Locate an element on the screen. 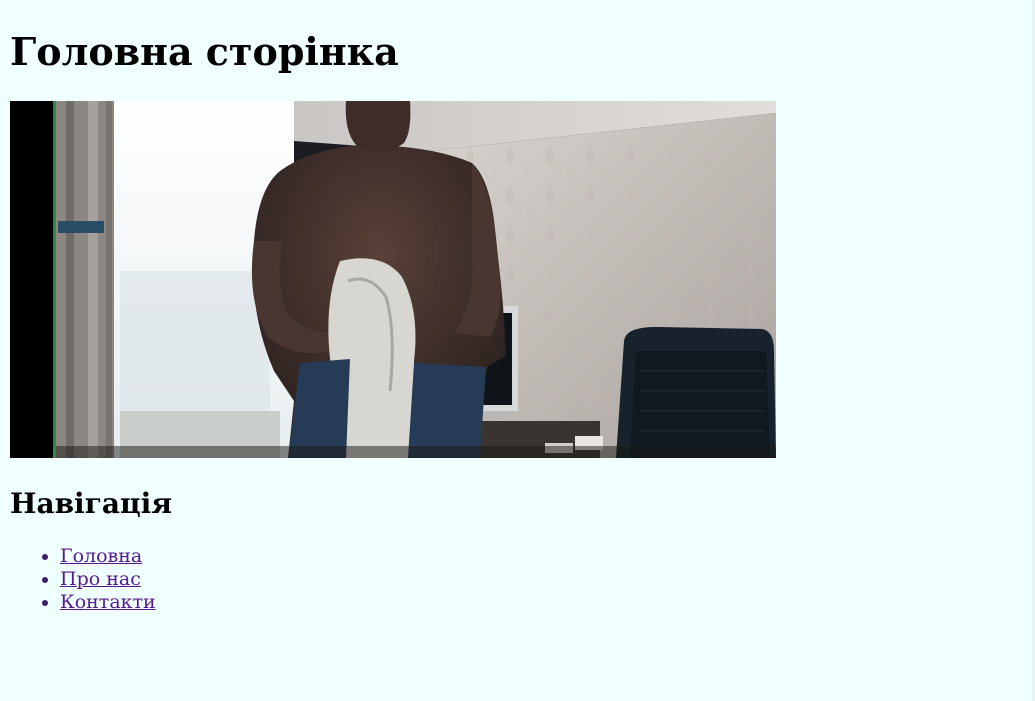  list-item: Головна is located at coordinates (108, 556).